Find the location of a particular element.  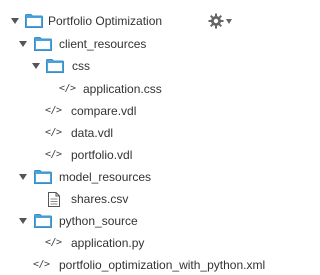

tree-item-label: data.vdl is located at coordinates (92, 133).